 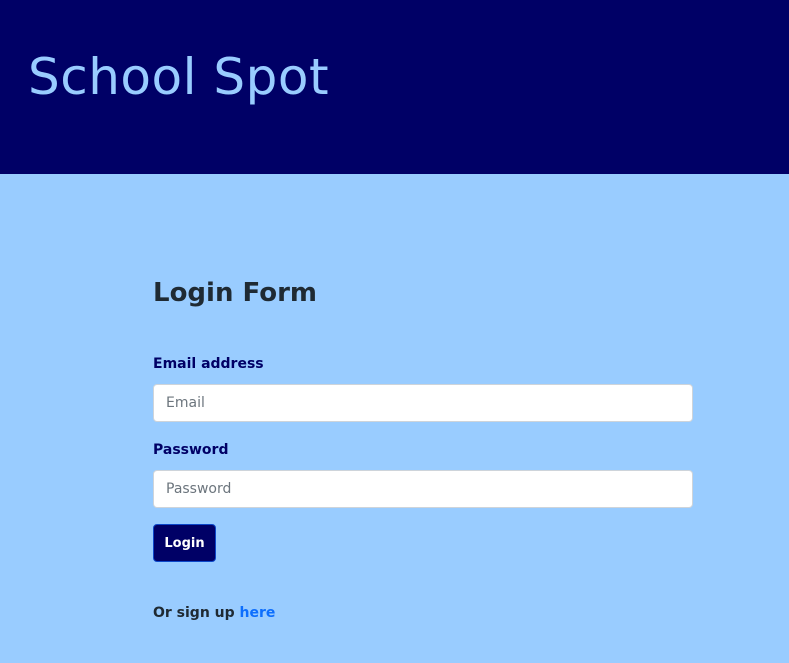 I want to click on signup-link: here, so click(x=258, y=613).